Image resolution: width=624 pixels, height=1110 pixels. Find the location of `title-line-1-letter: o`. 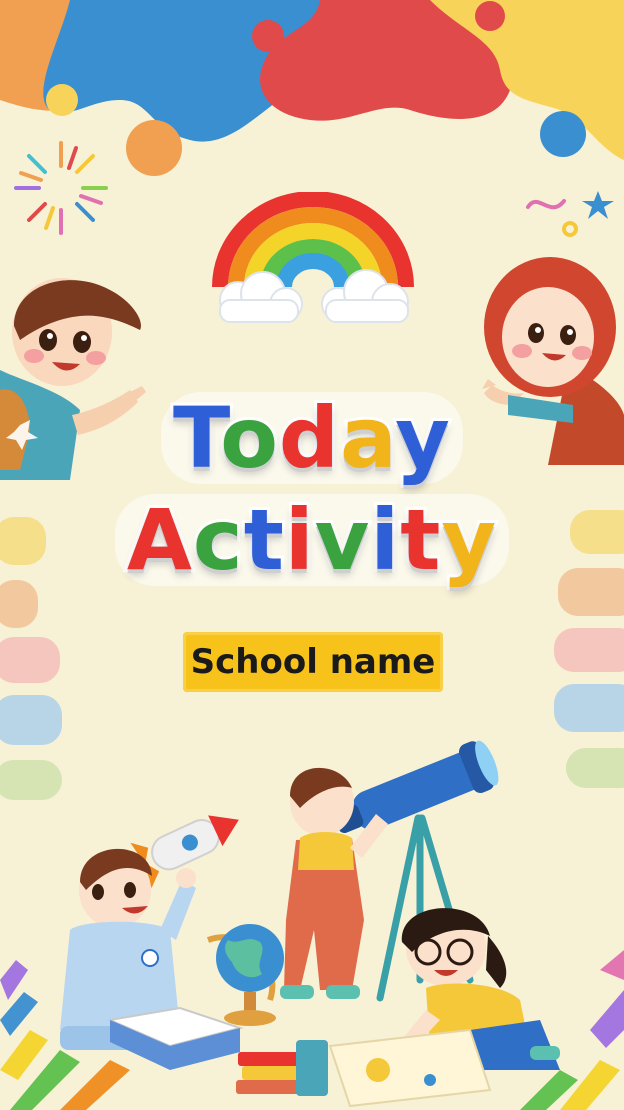

title-line-1-letter: o is located at coordinates (249, 438).